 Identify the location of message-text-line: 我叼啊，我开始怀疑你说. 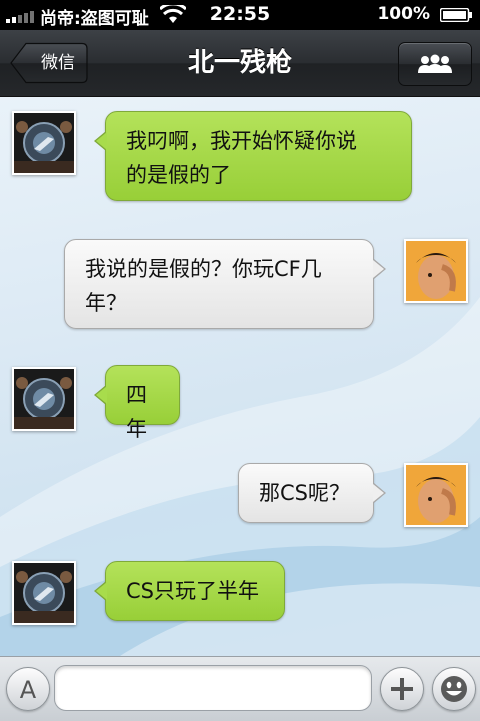
(241, 141).